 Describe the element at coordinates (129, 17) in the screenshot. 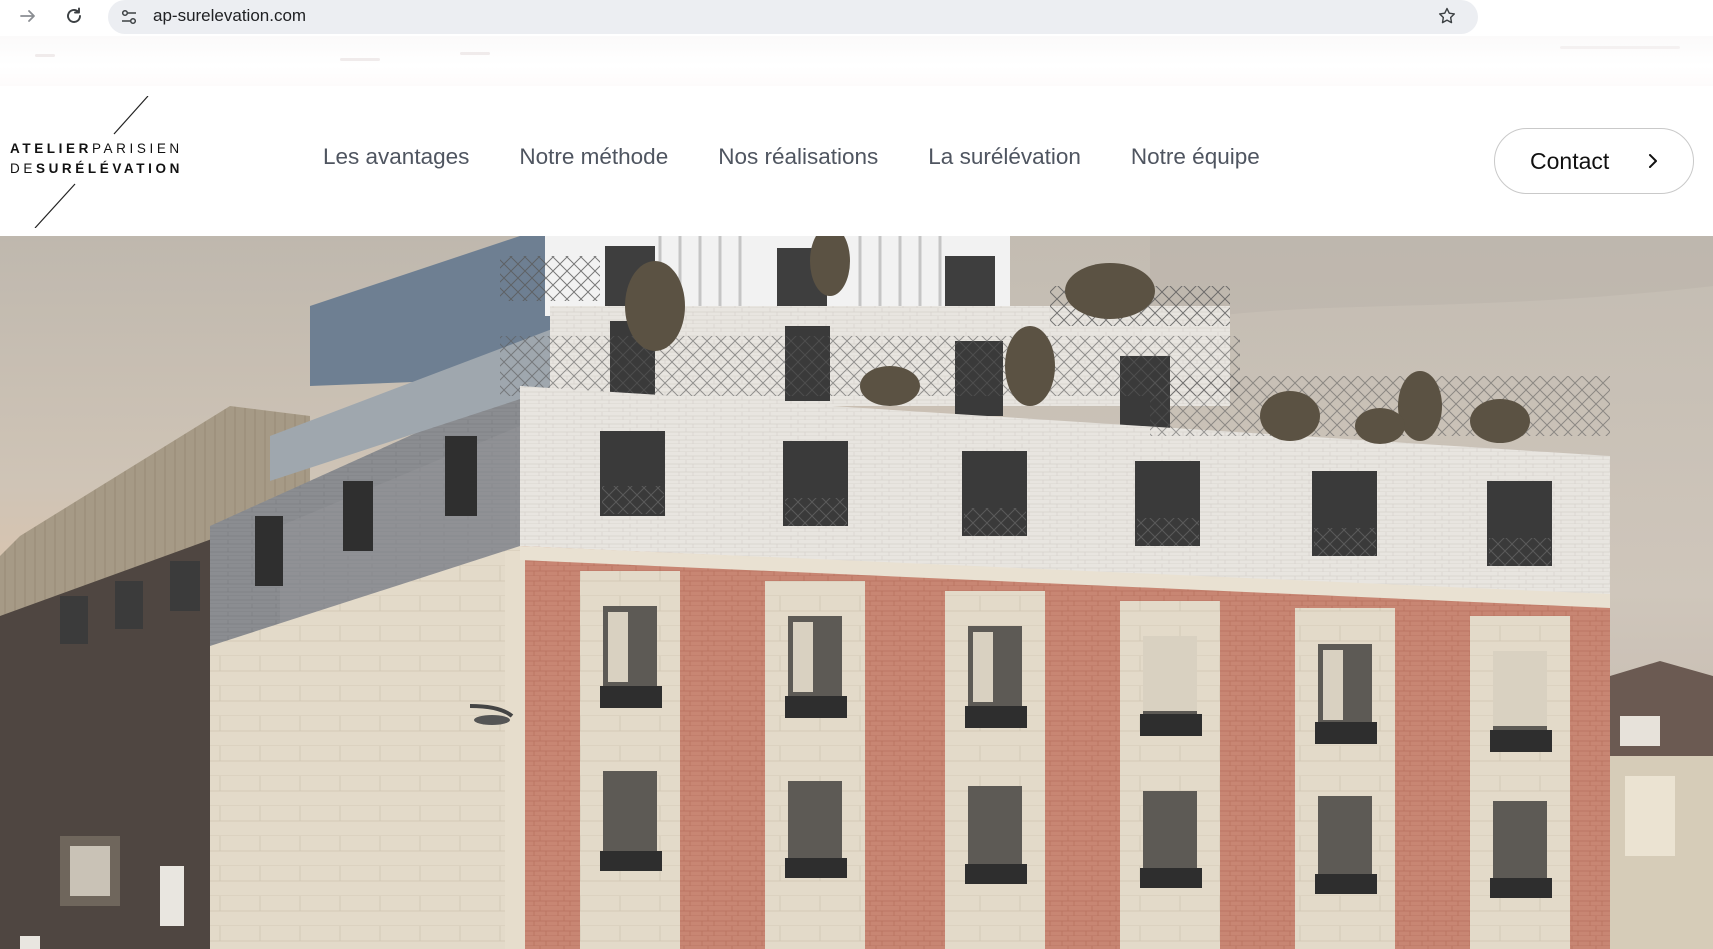

I see `site-settings-icon` at that location.